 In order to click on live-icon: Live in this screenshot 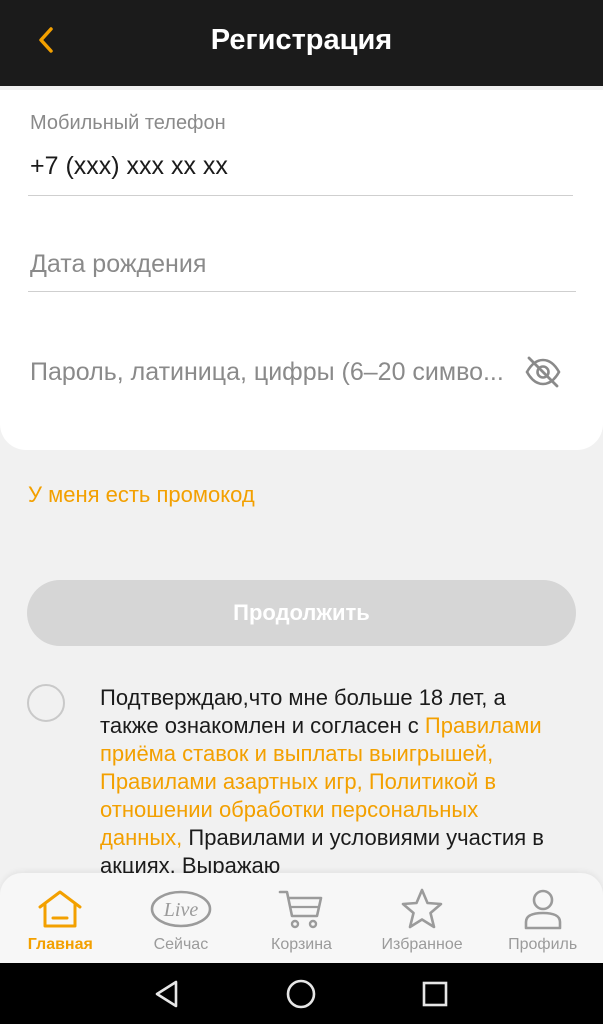, I will do `click(181, 909)`.